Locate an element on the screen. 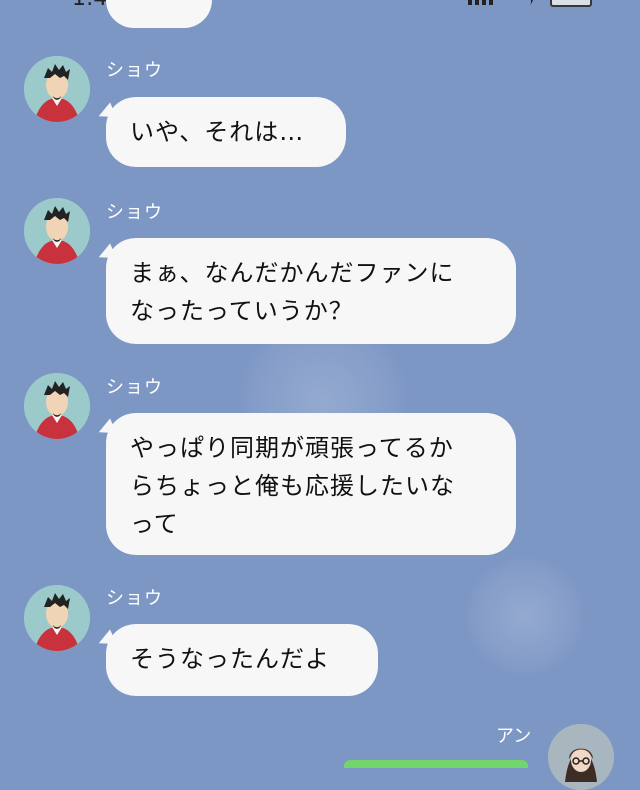  female-avatar-icon is located at coordinates (581, 757).